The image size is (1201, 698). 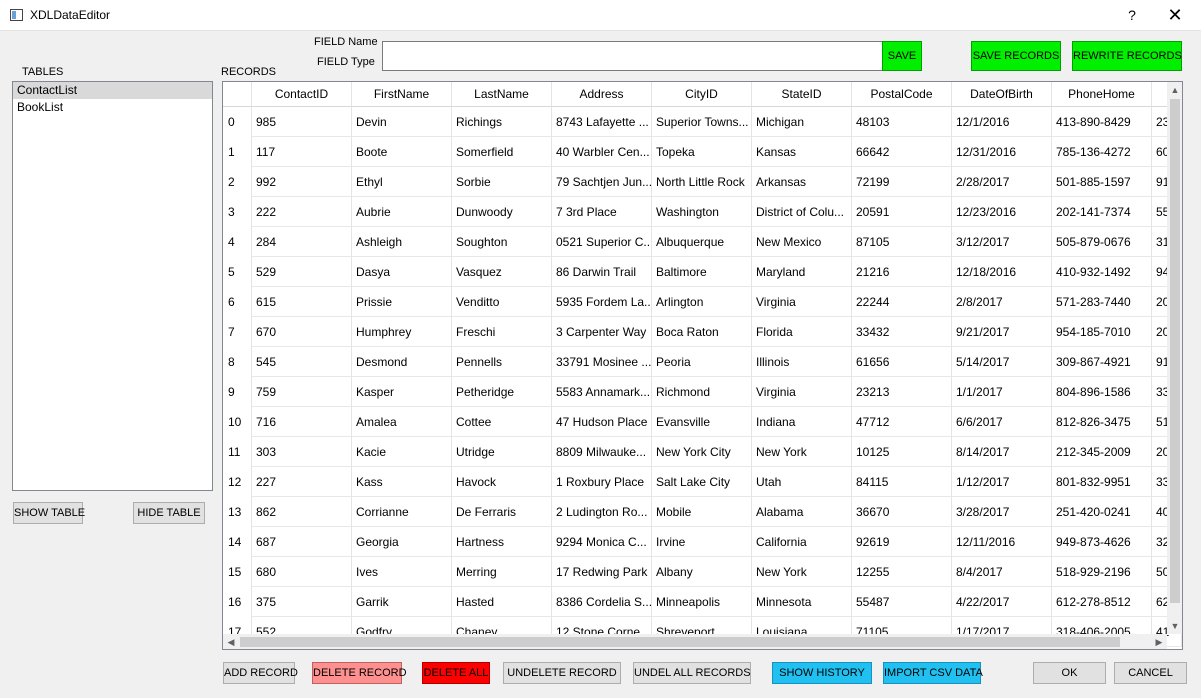 I want to click on row-number: 3, so click(x=237, y=212).